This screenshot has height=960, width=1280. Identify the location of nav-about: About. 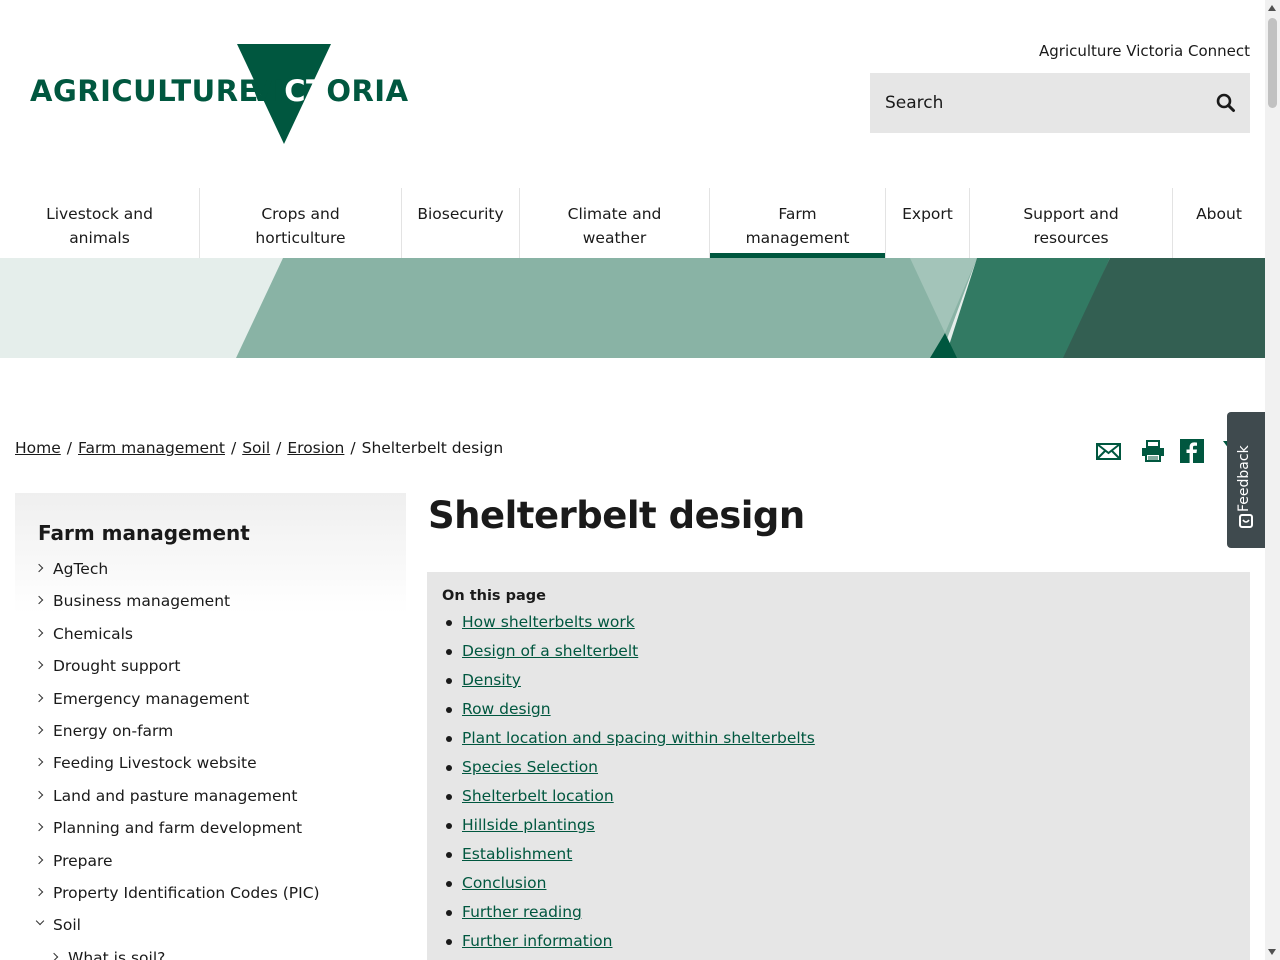
(1219, 223).